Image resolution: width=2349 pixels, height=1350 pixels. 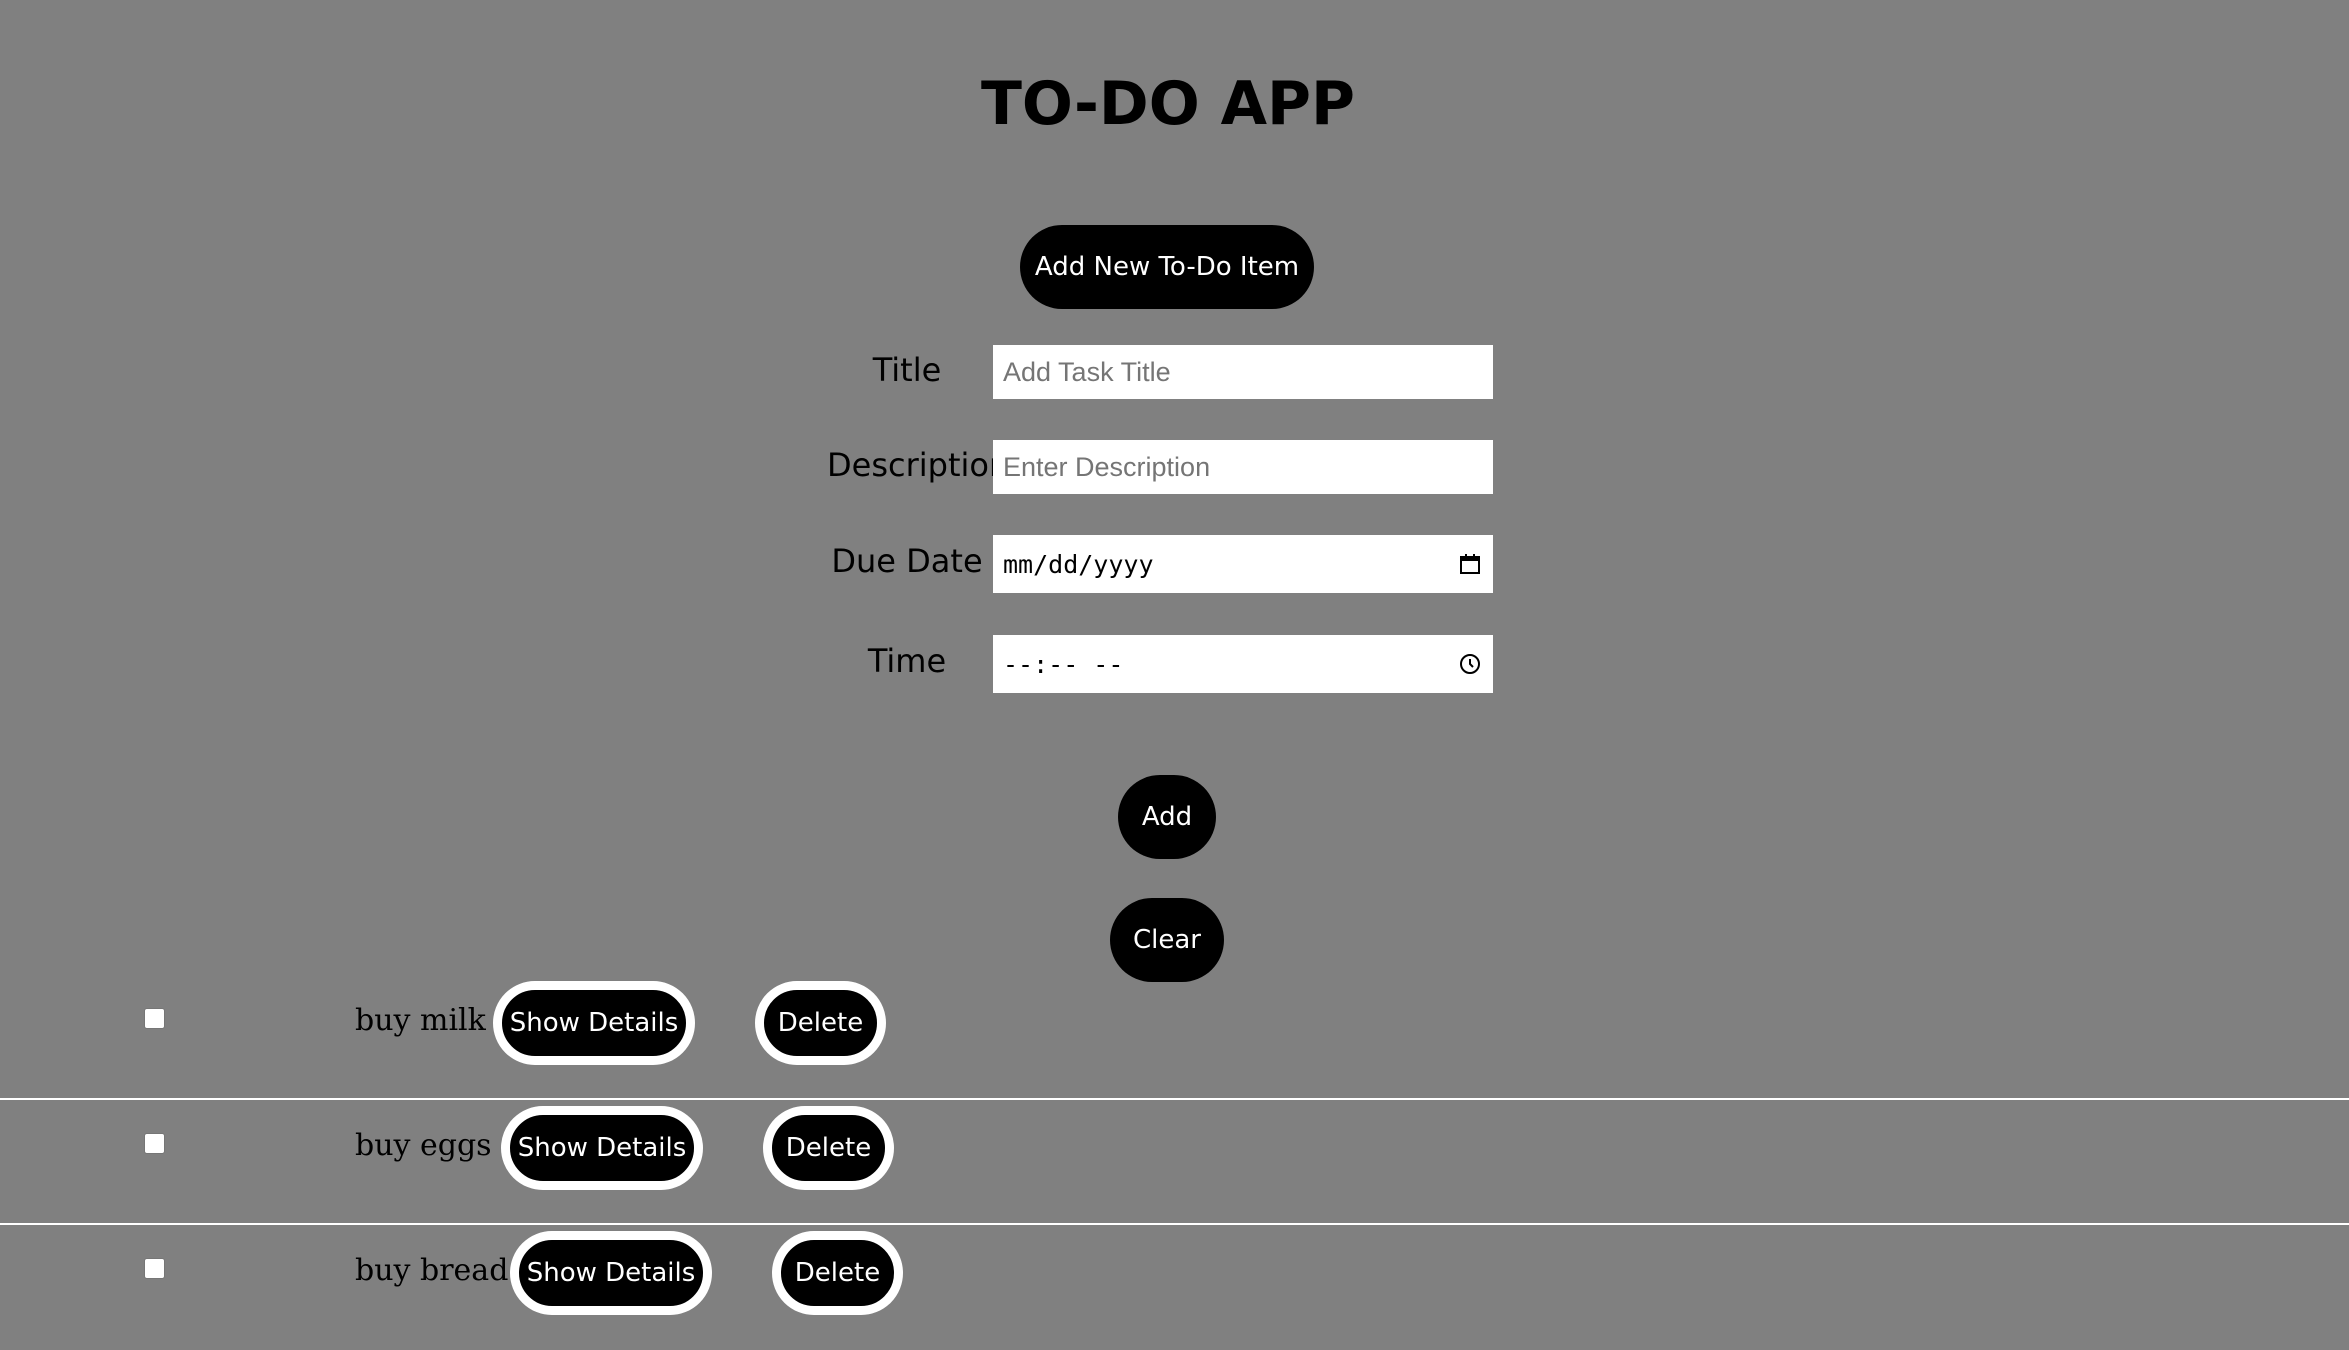 What do you see at coordinates (432, 1270) in the screenshot?
I see `todo-text: buy bread` at bounding box center [432, 1270].